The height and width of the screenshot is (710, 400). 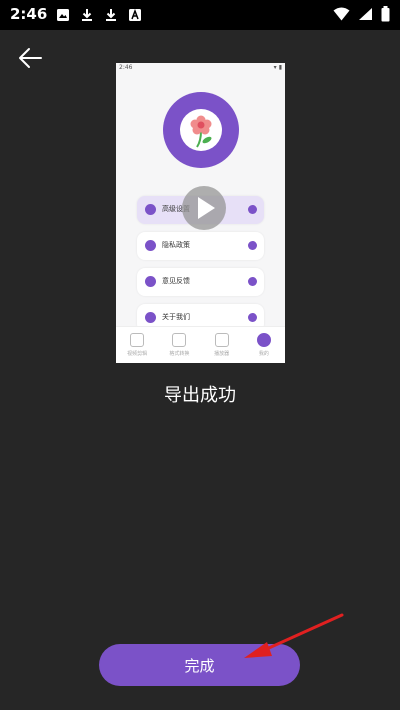 What do you see at coordinates (98, 14) in the screenshot?
I see `notification-icons` at bounding box center [98, 14].